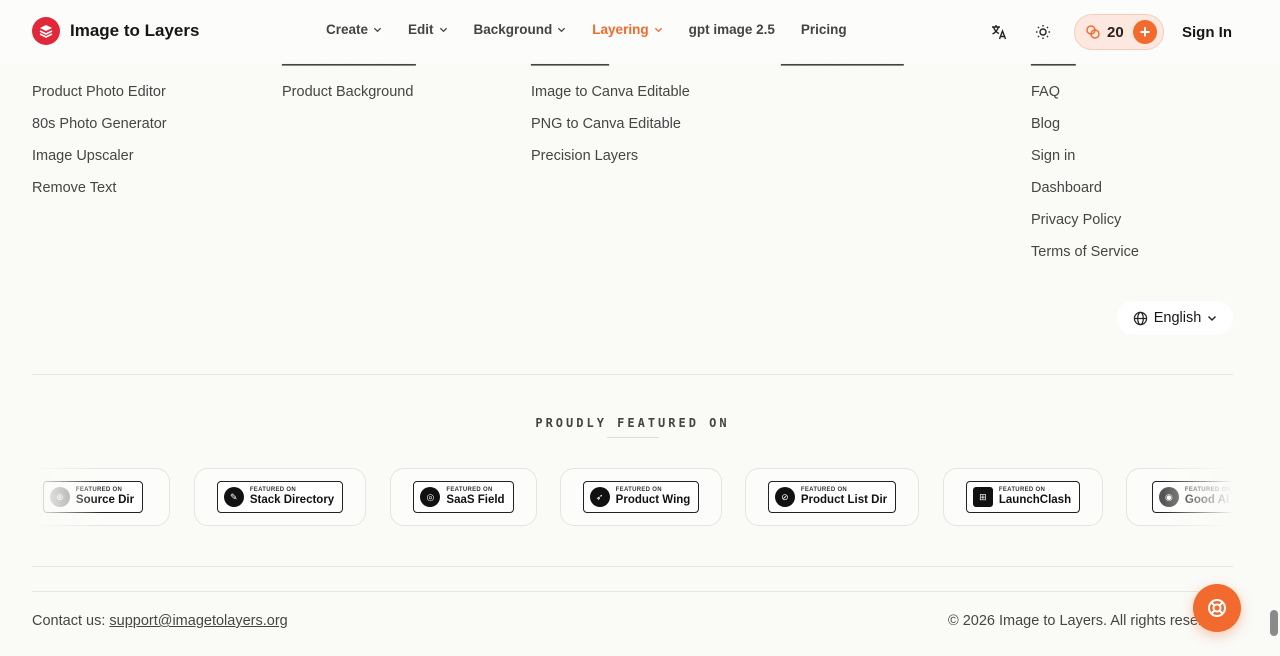  I want to click on layers-logo-icon, so click(46, 31).